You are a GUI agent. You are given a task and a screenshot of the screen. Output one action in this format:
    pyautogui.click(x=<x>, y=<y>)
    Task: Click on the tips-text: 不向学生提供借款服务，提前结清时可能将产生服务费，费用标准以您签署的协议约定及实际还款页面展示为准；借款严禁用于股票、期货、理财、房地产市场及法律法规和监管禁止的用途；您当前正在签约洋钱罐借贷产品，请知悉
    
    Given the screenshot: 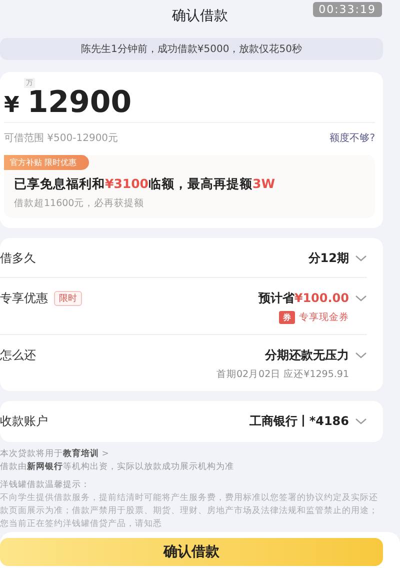 What is the action you would take?
    pyautogui.click(x=189, y=512)
    